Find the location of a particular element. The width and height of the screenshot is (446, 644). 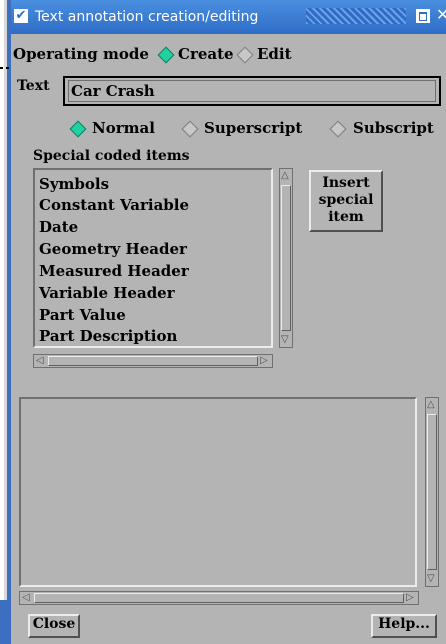

title-bar-grip is located at coordinates (356, 16).